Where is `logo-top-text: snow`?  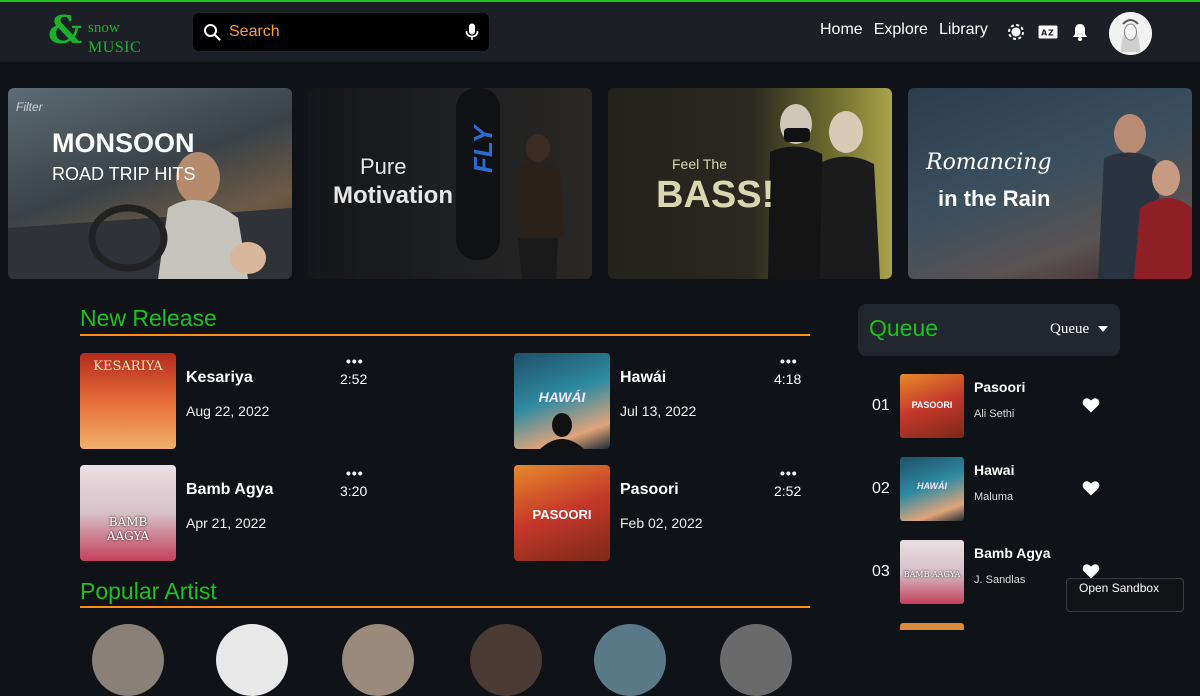
logo-top-text: snow is located at coordinates (104, 28).